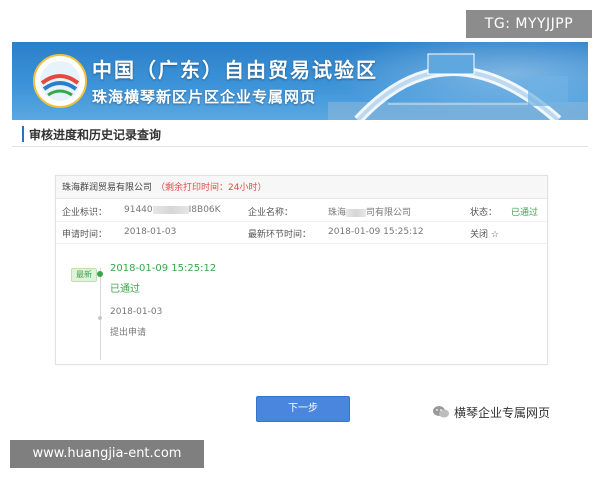  What do you see at coordinates (107, 188) in the screenshot?
I see `company-name: 珠海群润贸易有限公司` at bounding box center [107, 188].